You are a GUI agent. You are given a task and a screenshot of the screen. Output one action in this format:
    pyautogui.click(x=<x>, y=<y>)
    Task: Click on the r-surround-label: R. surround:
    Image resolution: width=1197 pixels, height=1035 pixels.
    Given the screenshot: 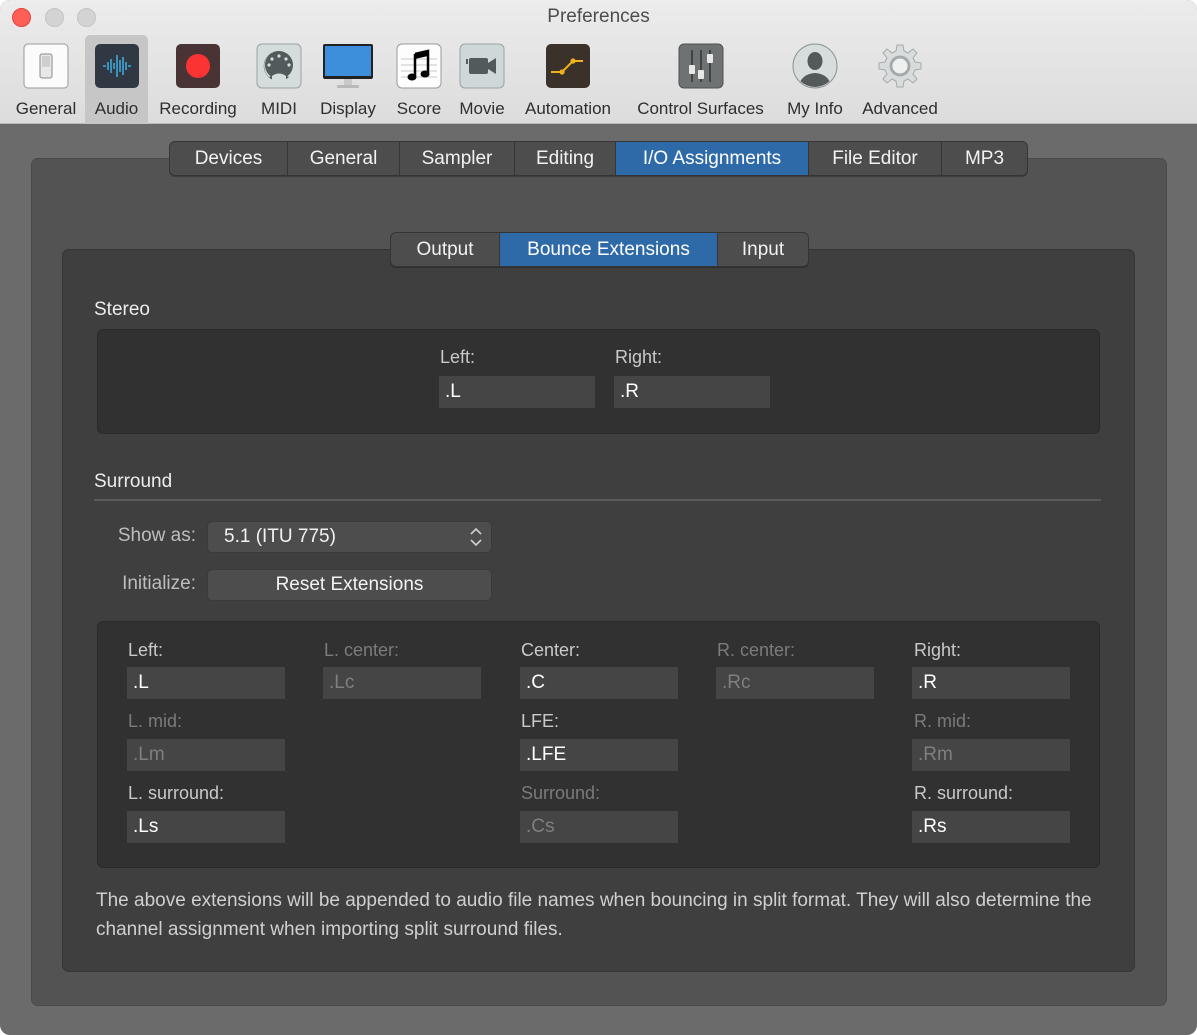 What is the action you would take?
    pyautogui.click(x=964, y=793)
    